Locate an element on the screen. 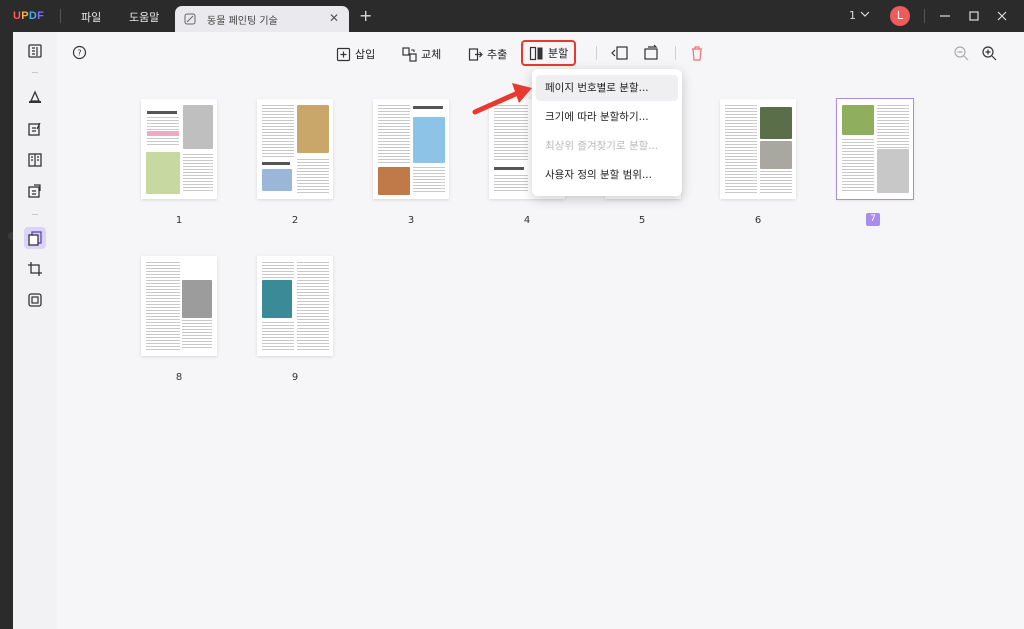 This screenshot has height=629, width=1024. comment-icon is located at coordinates (35, 97).